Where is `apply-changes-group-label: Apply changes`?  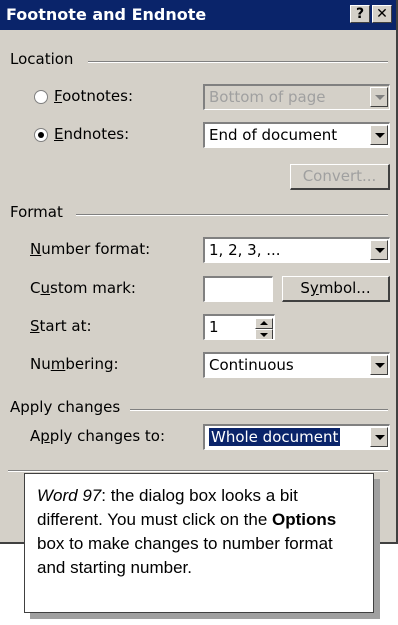
apply-changes-group-label: Apply changes is located at coordinates (65, 407).